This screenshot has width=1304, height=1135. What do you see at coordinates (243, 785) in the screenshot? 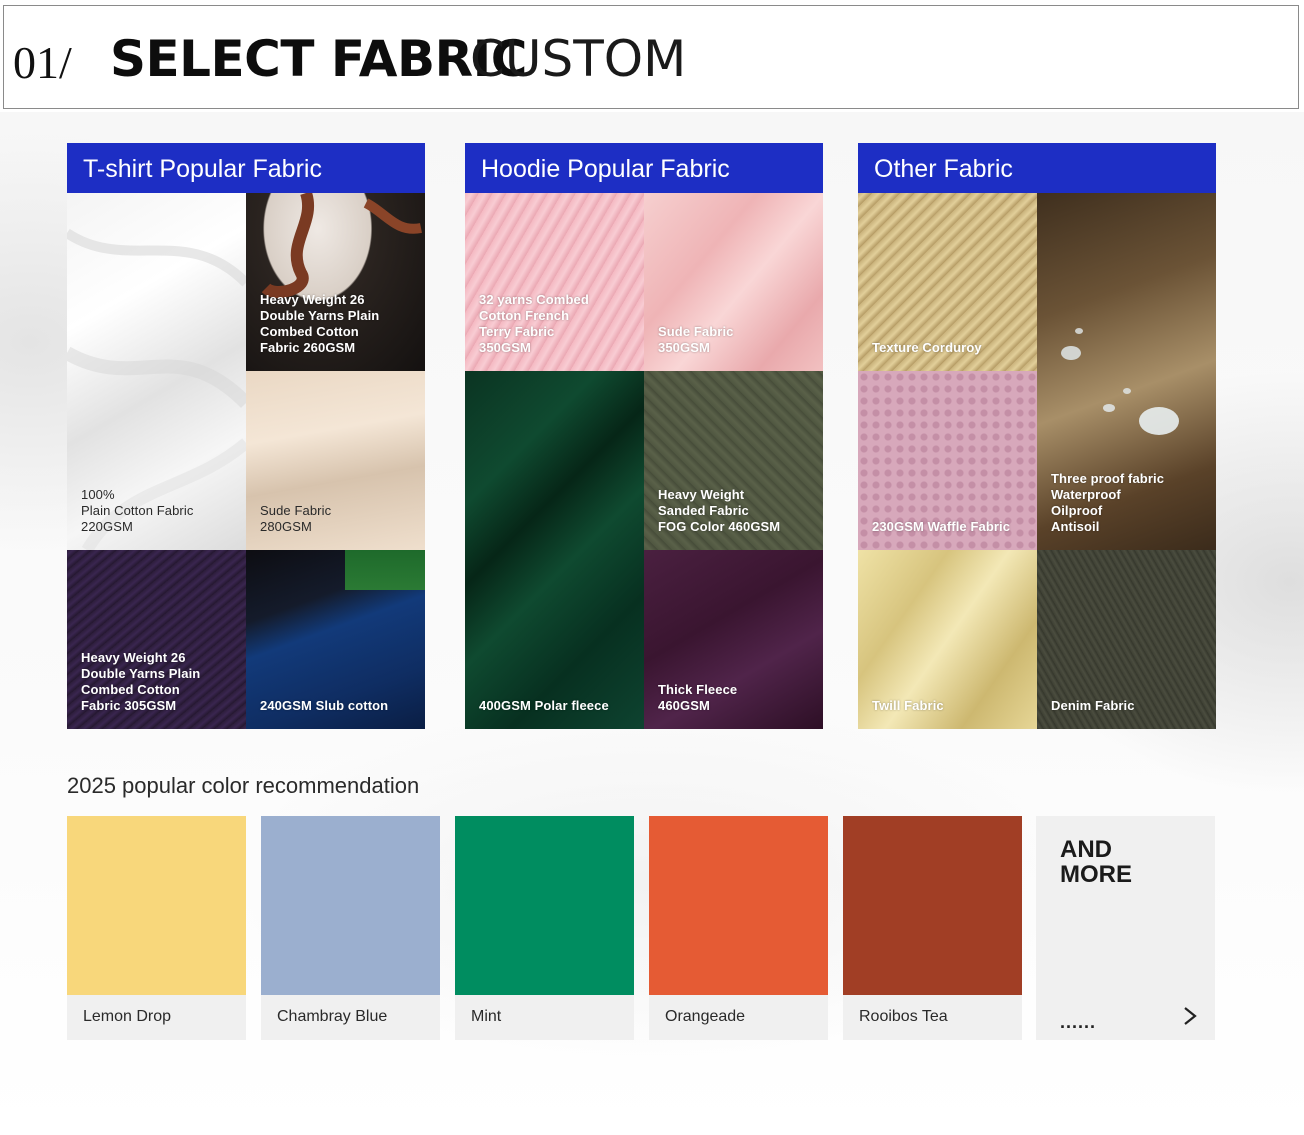
I see `color-section-title: 2025 popular color recommendation` at bounding box center [243, 785].